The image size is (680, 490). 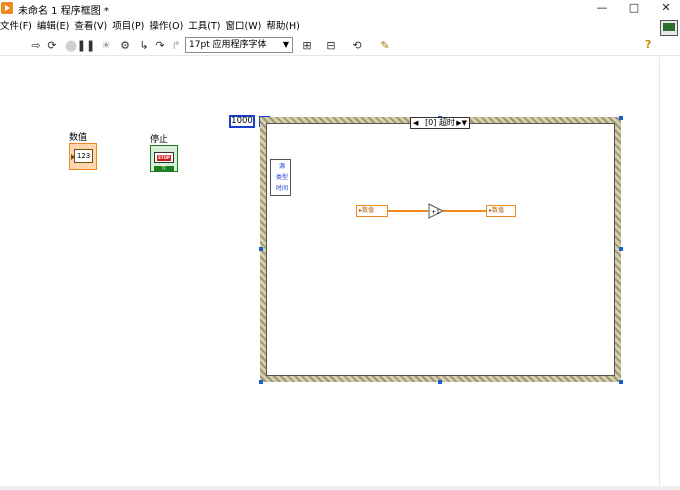 I want to click on local-variable-write-label: 数值, so click(x=498, y=210).